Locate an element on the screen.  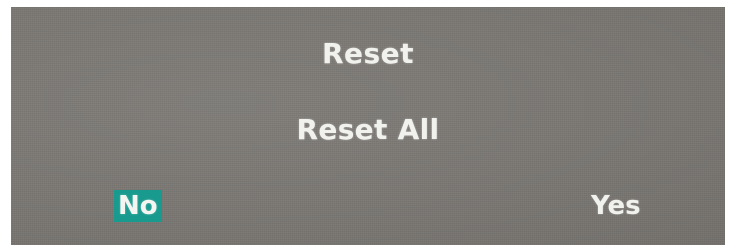
reset-all-label: Reset All is located at coordinates (368, 129).